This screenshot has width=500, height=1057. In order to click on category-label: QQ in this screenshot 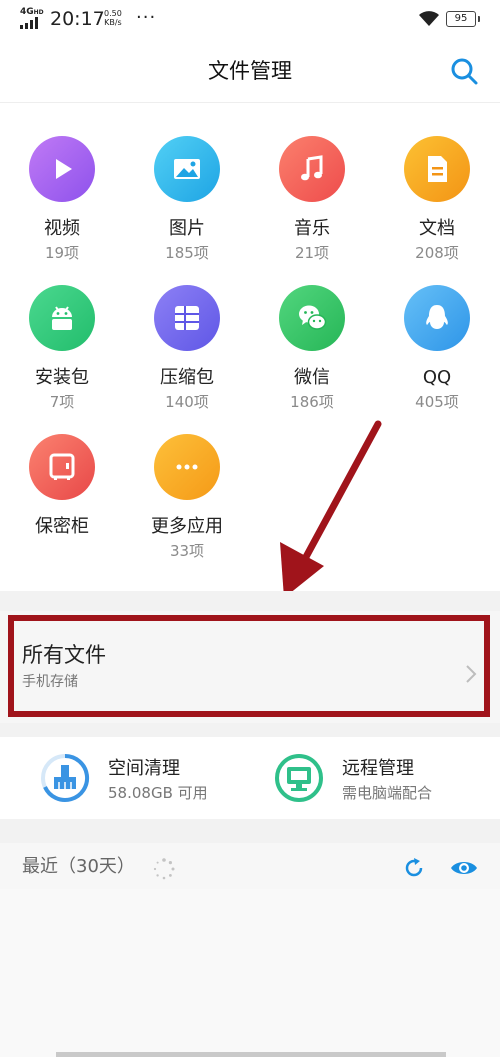, I will do `click(437, 377)`.